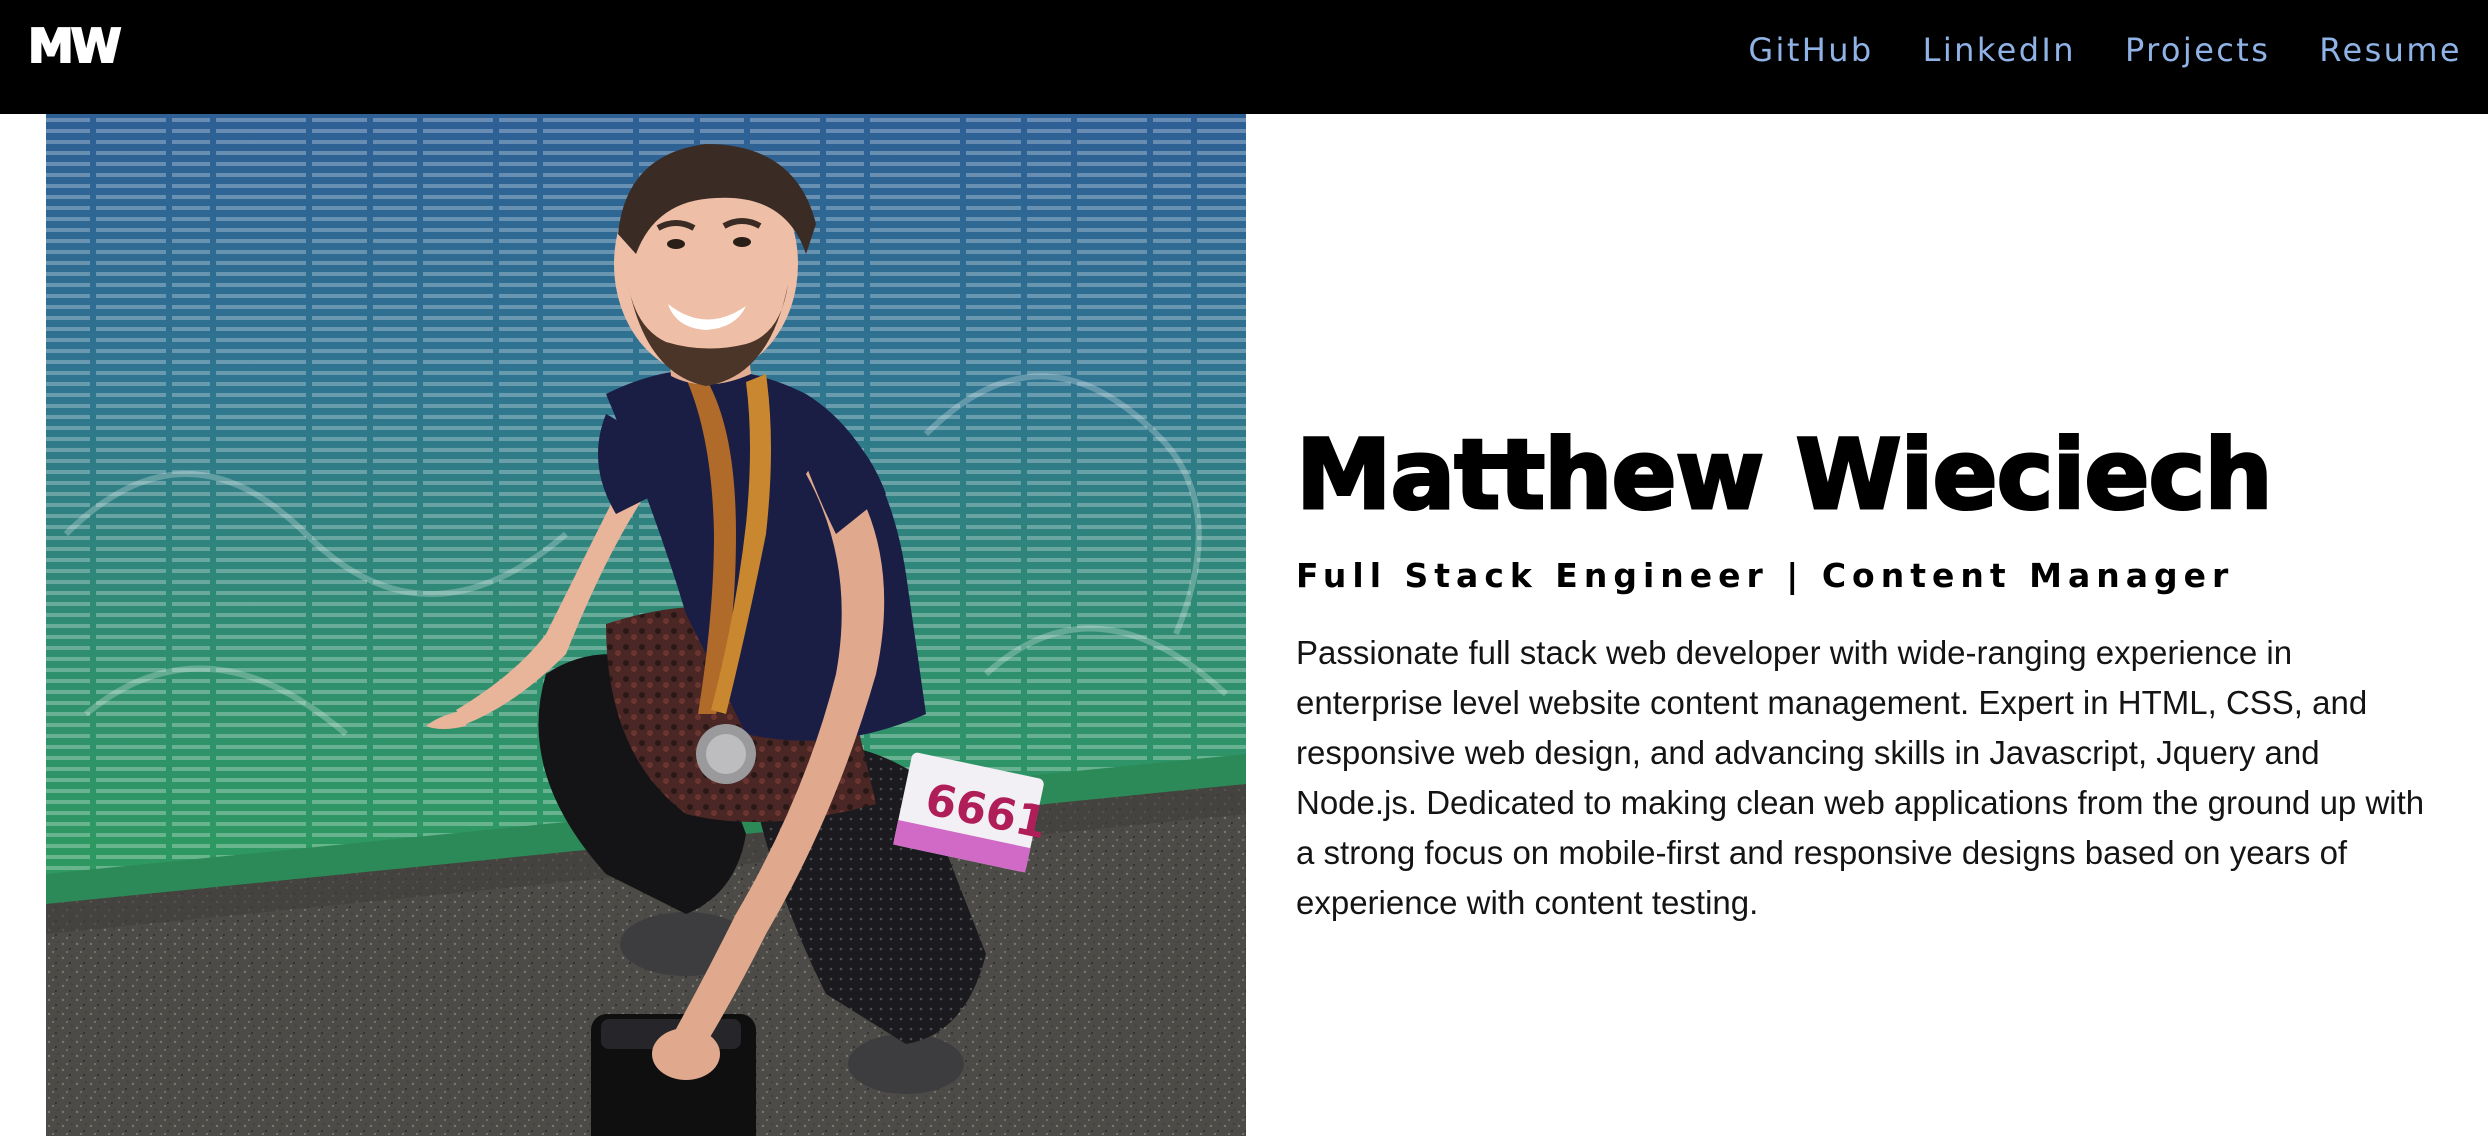  What do you see at coordinates (1999, 50) in the screenshot?
I see `nav-link-linkedin: LinkedIn` at bounding box center [1999, 50].